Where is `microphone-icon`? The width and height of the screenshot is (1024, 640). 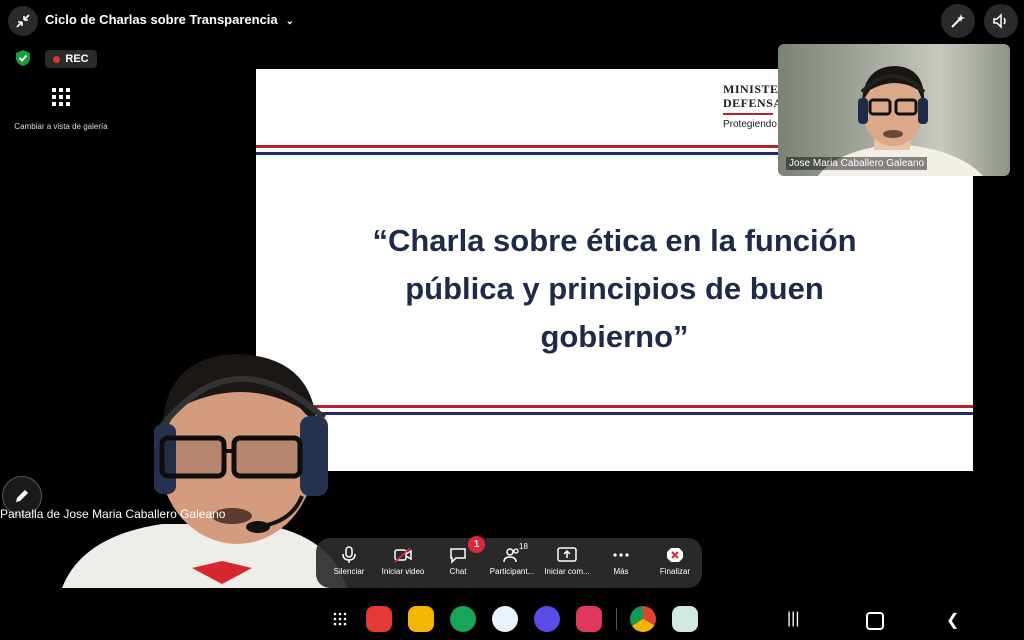
microphone-icon is located at coordinates (349, 554).